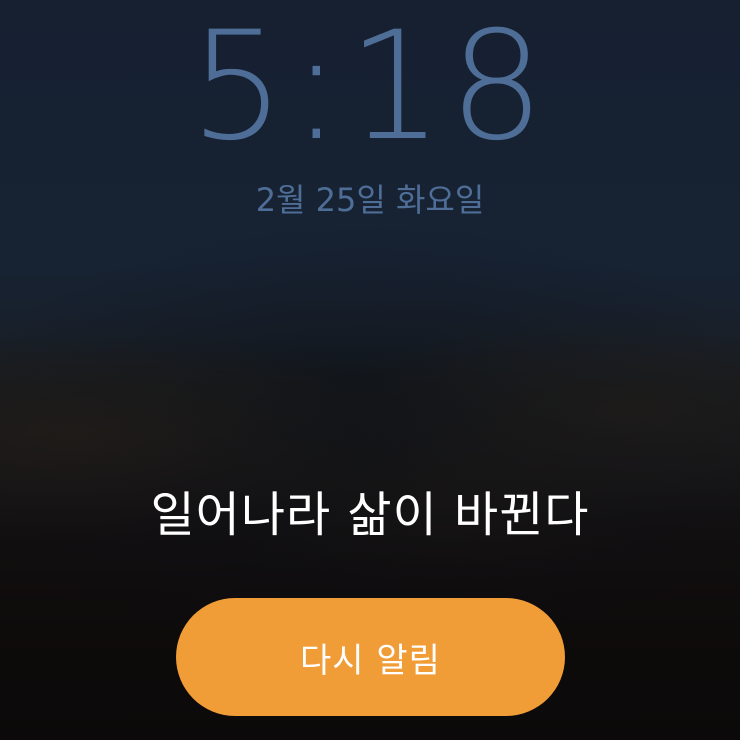 Image resolution: width=740 pixels, height=740 pixels. What do you see at coordinates (370, 200) in the screenshot?
I see `lock-screen-date: 2월 25일 화요일` at bounding box center [370, 200].